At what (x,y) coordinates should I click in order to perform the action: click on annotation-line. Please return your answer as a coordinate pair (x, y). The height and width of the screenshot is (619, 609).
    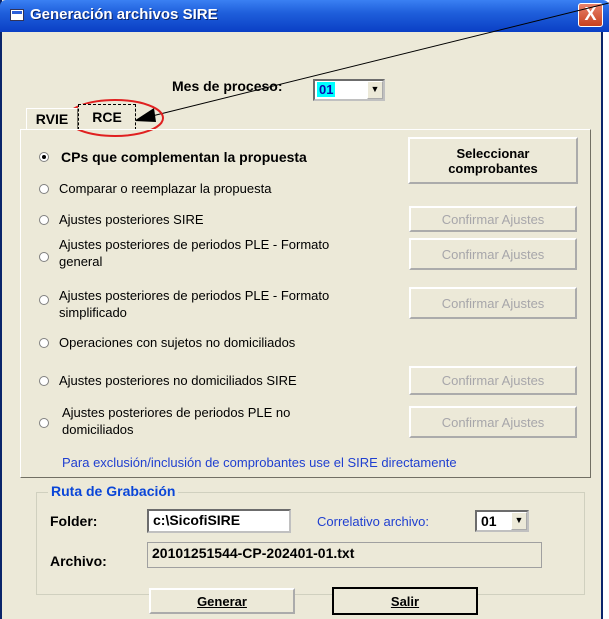
    Looking at the image, I should click on (378, 60).